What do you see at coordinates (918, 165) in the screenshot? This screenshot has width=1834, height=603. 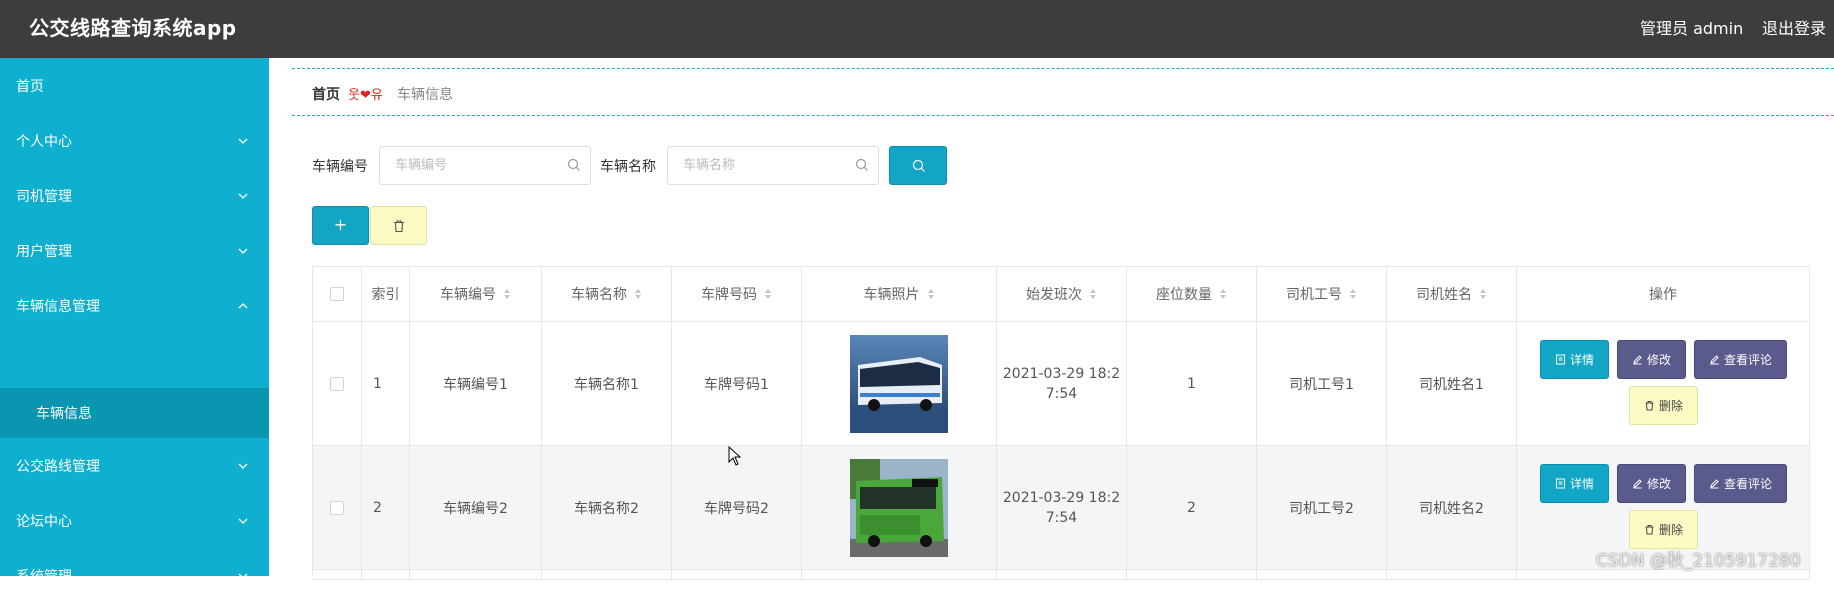 I see `search-button` at bounding box center [918, 165].